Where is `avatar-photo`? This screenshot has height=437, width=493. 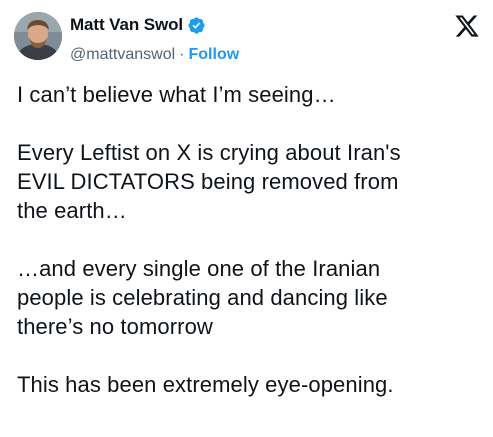 avatar-photo is located at coordinates (38, 36).